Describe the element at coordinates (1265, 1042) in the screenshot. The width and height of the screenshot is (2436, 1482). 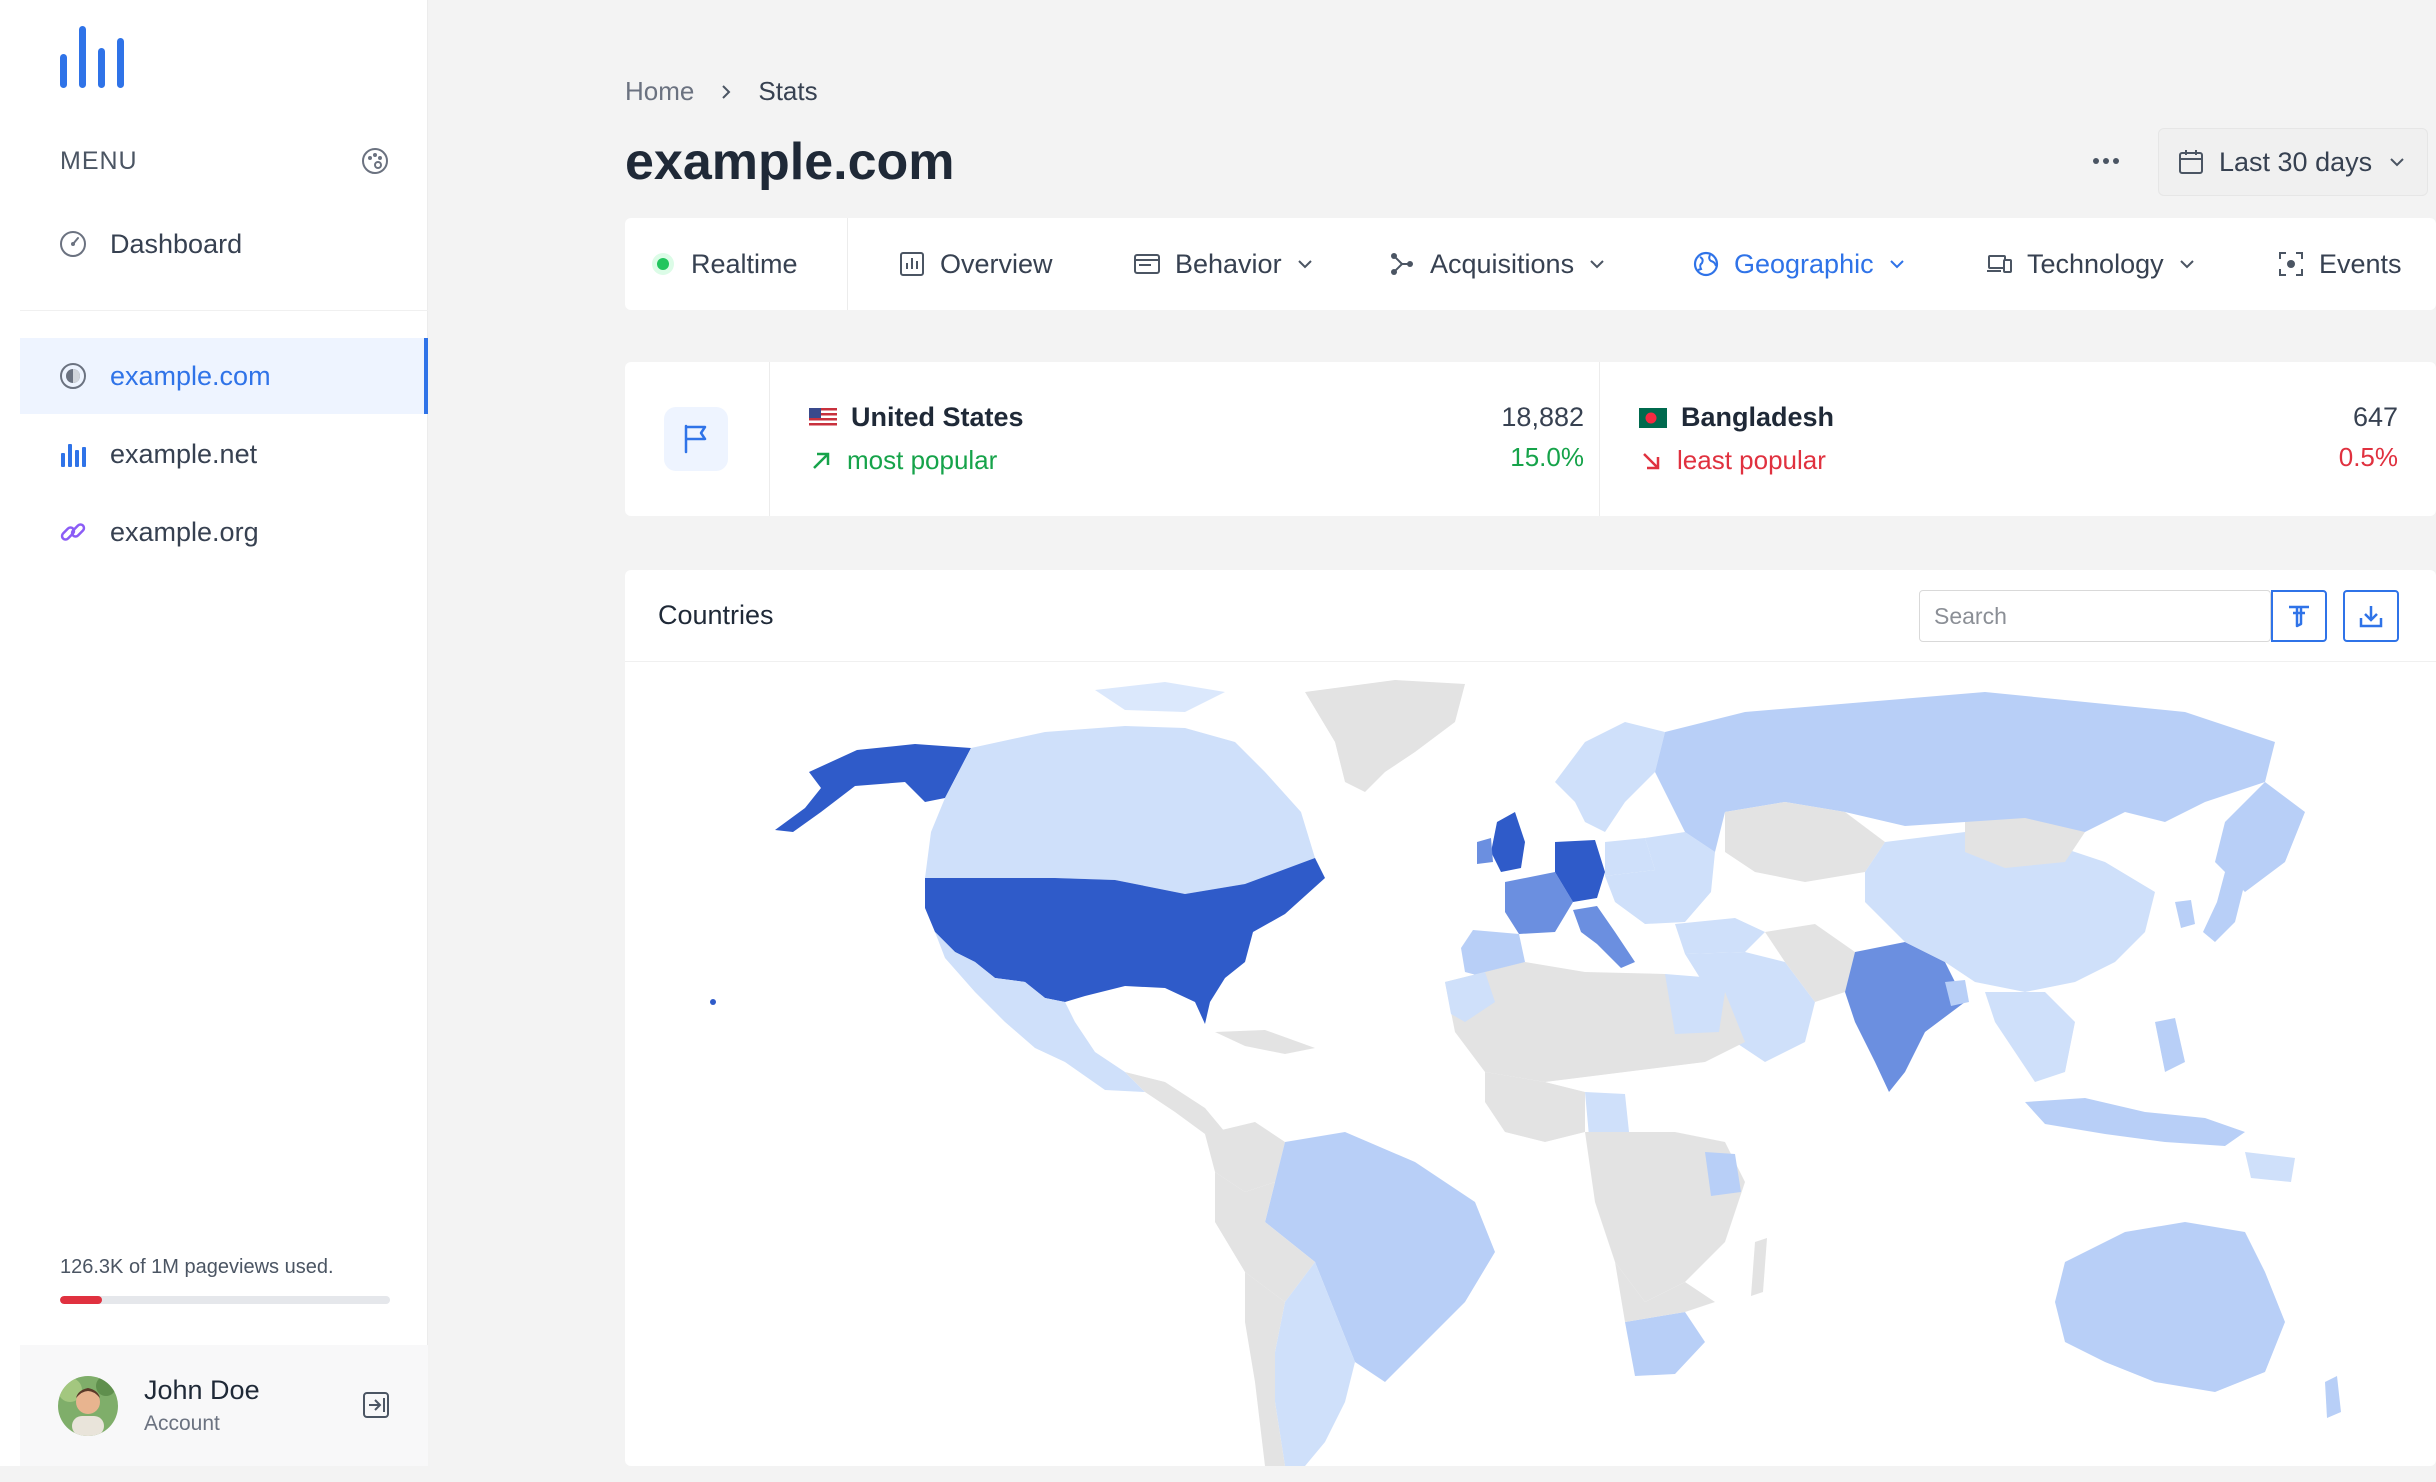
I see `map-region-caribbean` at that location.